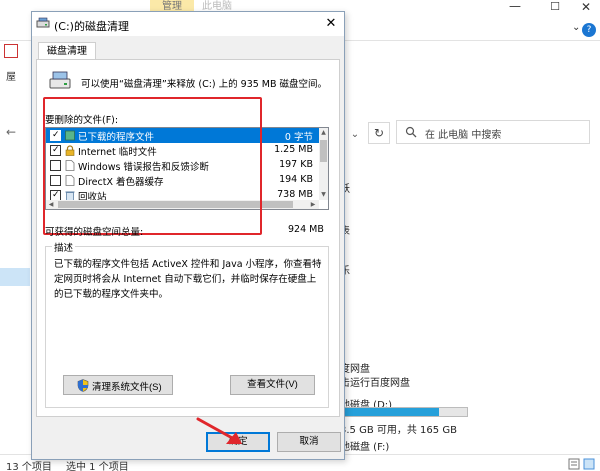 This screenshot has width=600, height=471. What do you see at coordinates (323, 164) in the screenshot?
I see `list-vertical-scrollbar: ▲ ▼` at bounding box center [323, 164].